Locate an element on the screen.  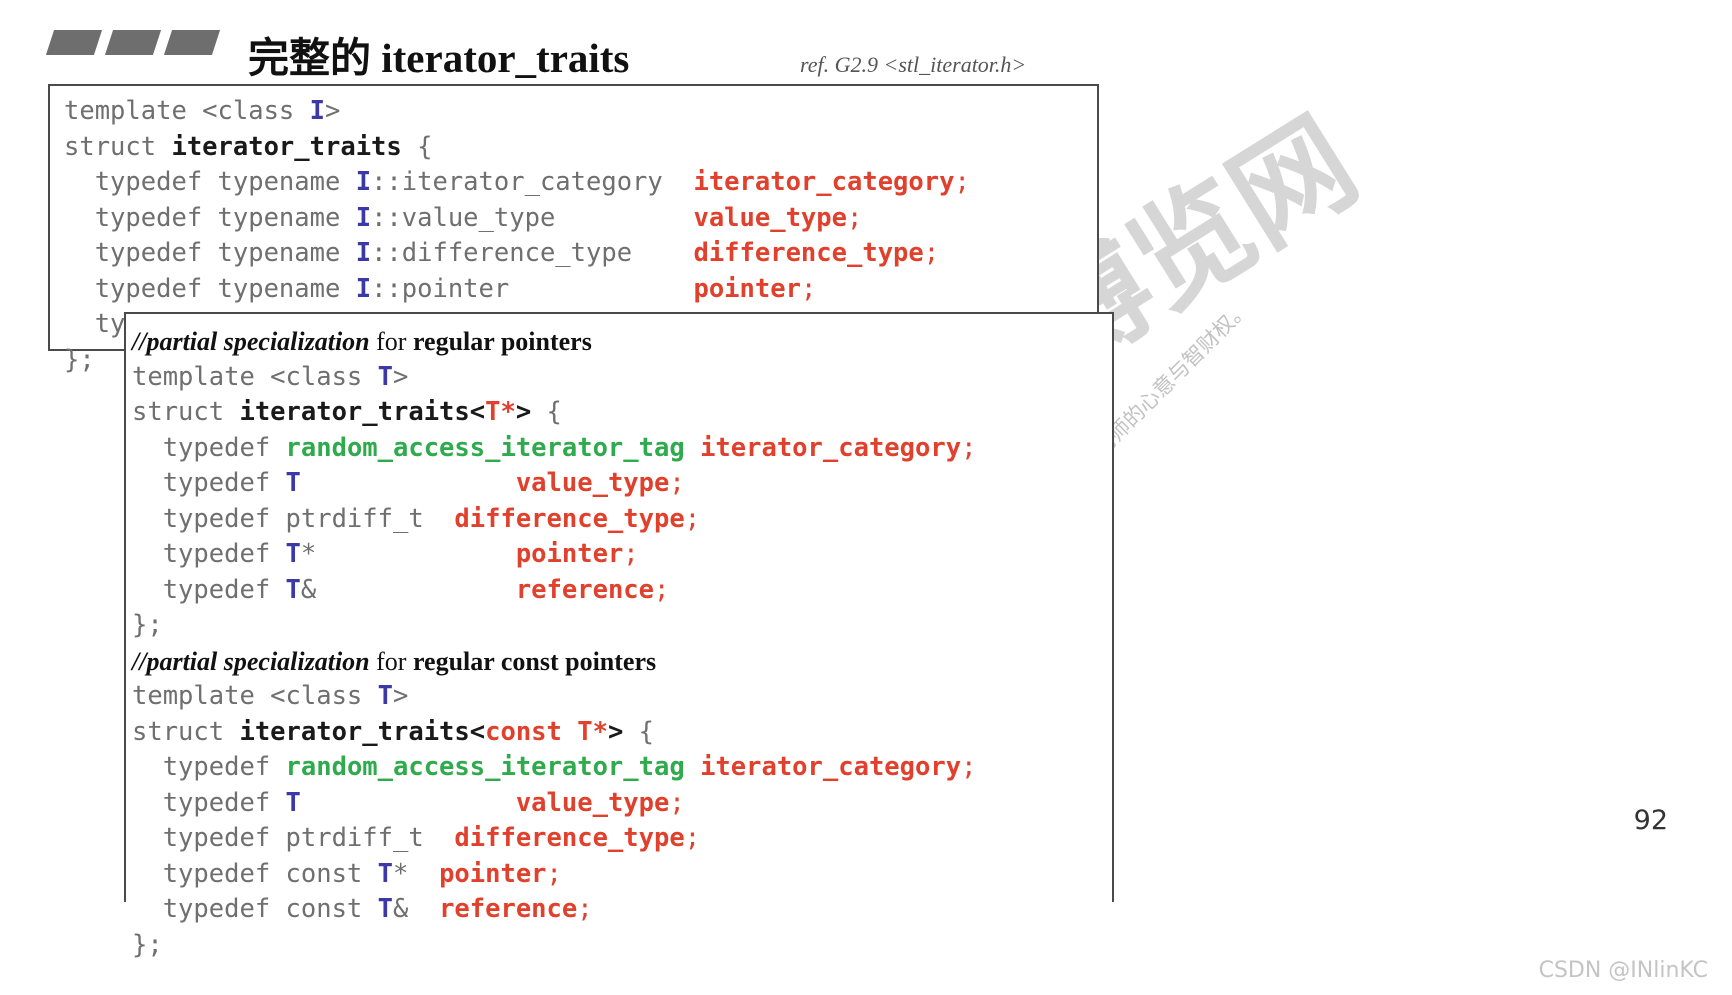
page-title: 完整的 iterator_traits is located at coordinates (438, 54).